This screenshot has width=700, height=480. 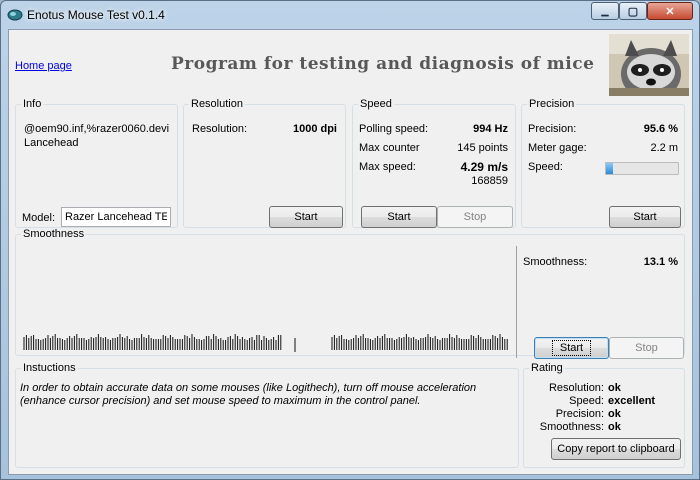 What do you see at coordinates (97, 129) in the screenshot?
I see `device-id-line1: @oem90.inf,%razer0060.devi` at bounding box center [97, 129].